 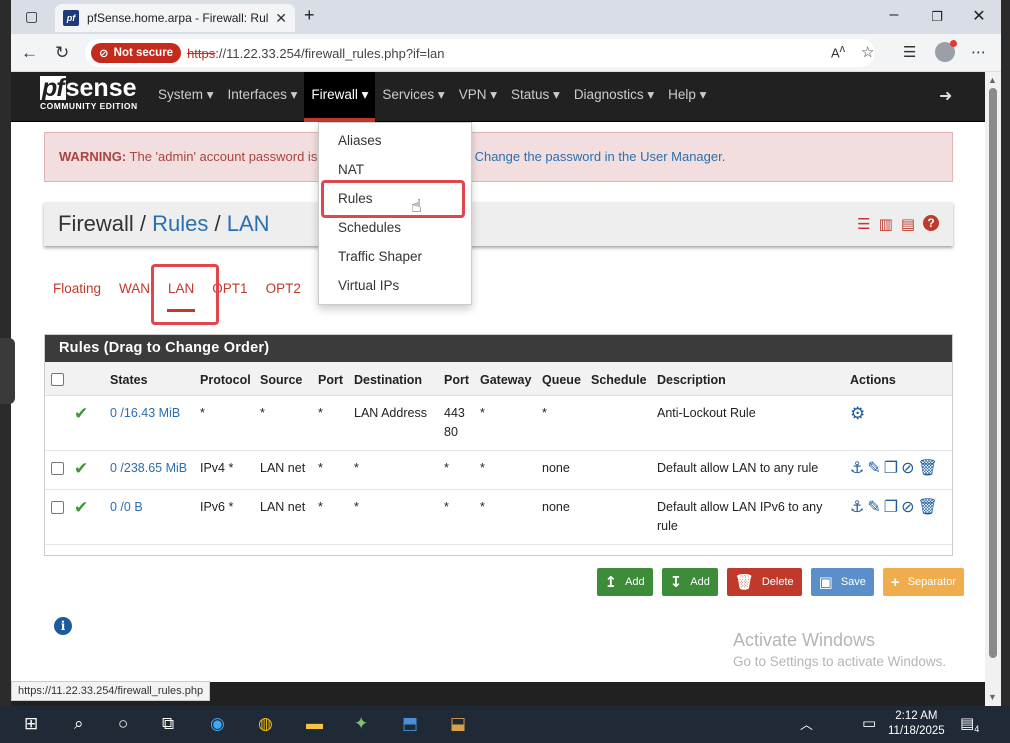 What do you see at coordinates (909, 52) in the screenshot?
I see `favorites-list-icon: ☰` at bounding box center [909, 52].